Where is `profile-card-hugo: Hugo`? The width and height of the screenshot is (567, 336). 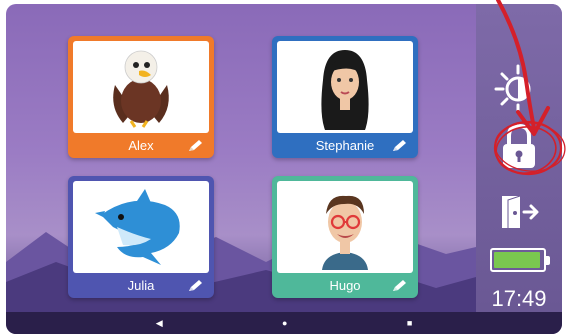 profile-card-hugo: Hugo is located at coordinates (345, 237).